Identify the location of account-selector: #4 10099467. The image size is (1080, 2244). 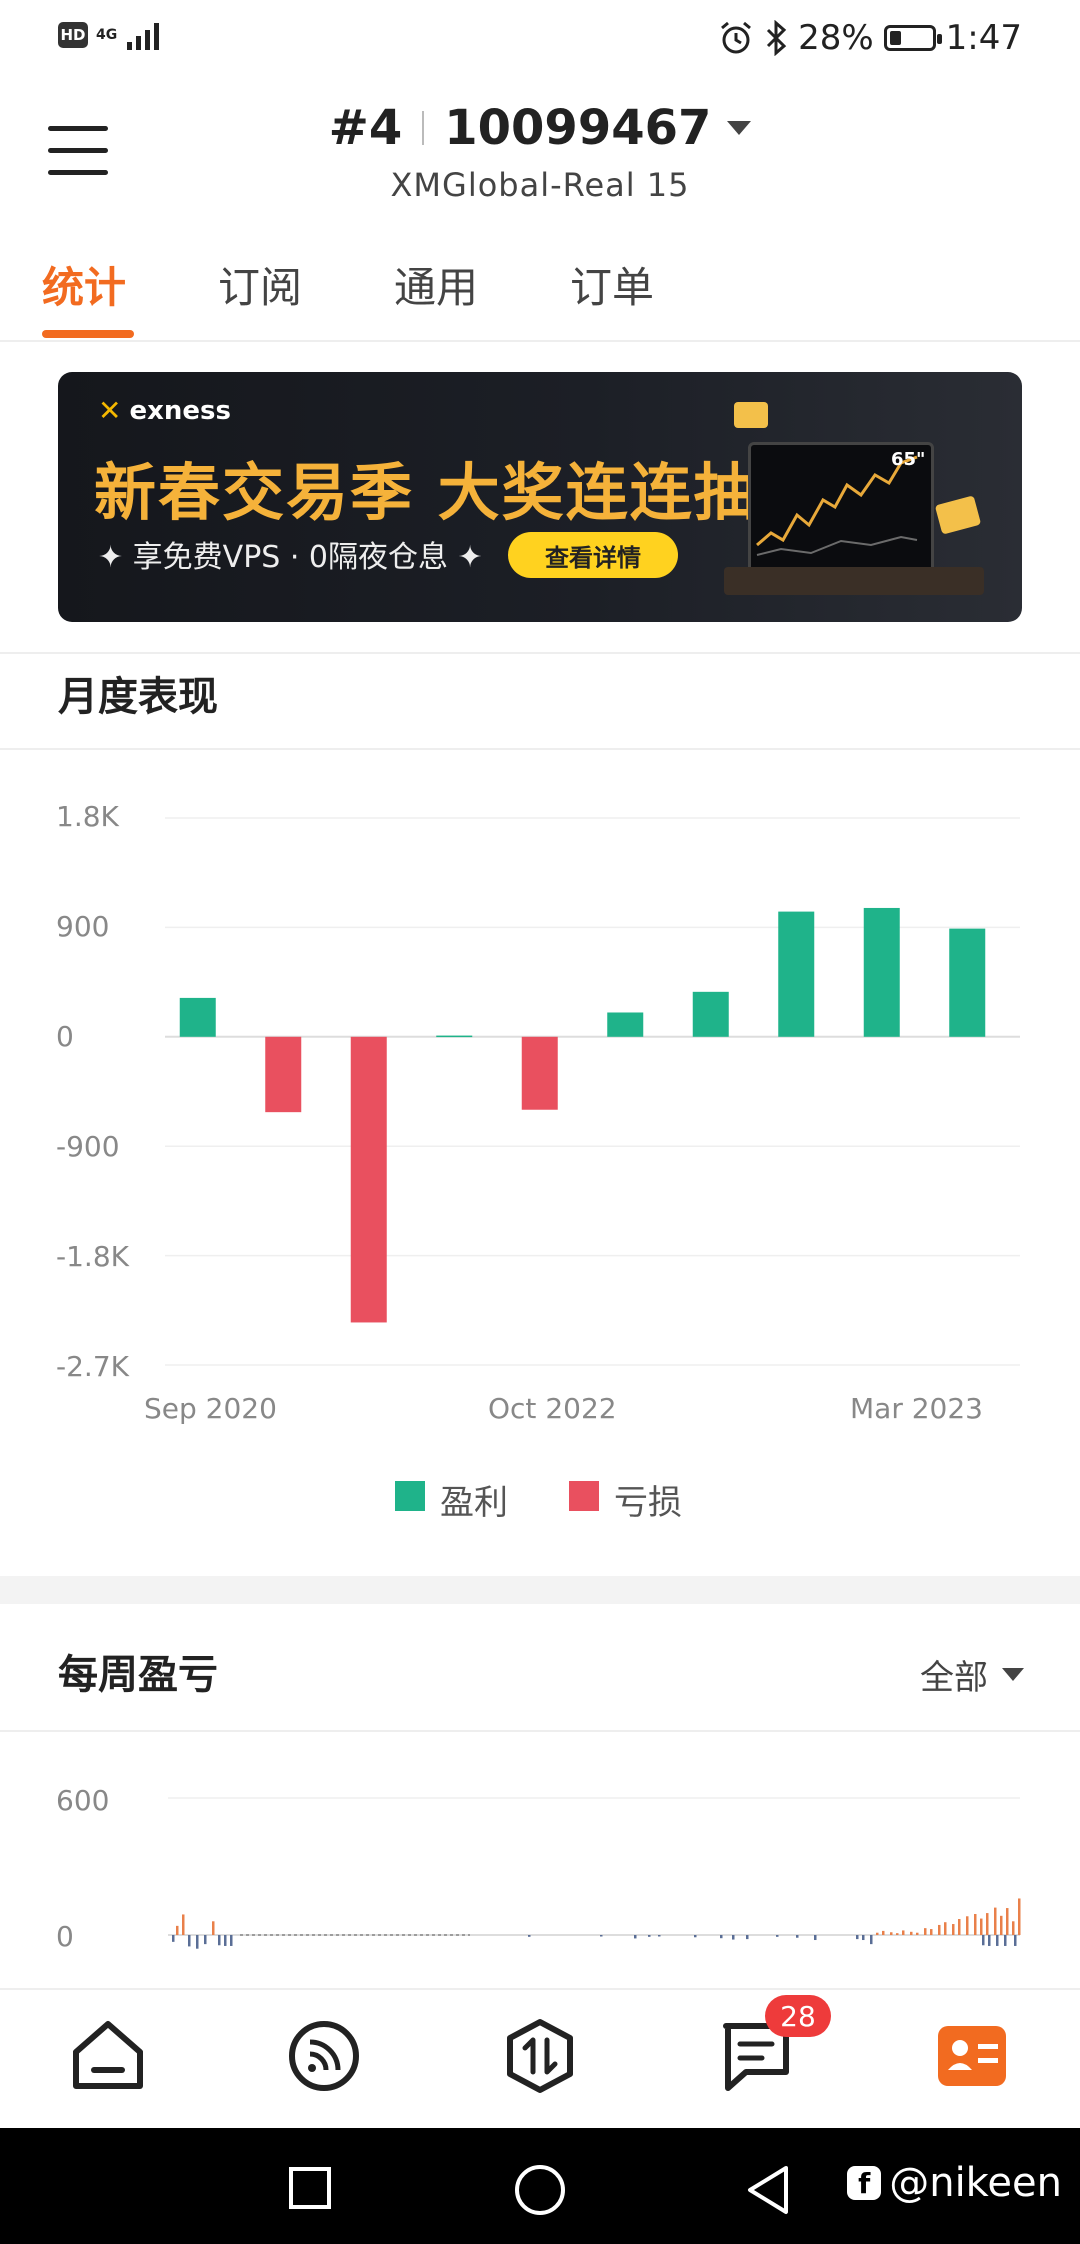
(540, 128).